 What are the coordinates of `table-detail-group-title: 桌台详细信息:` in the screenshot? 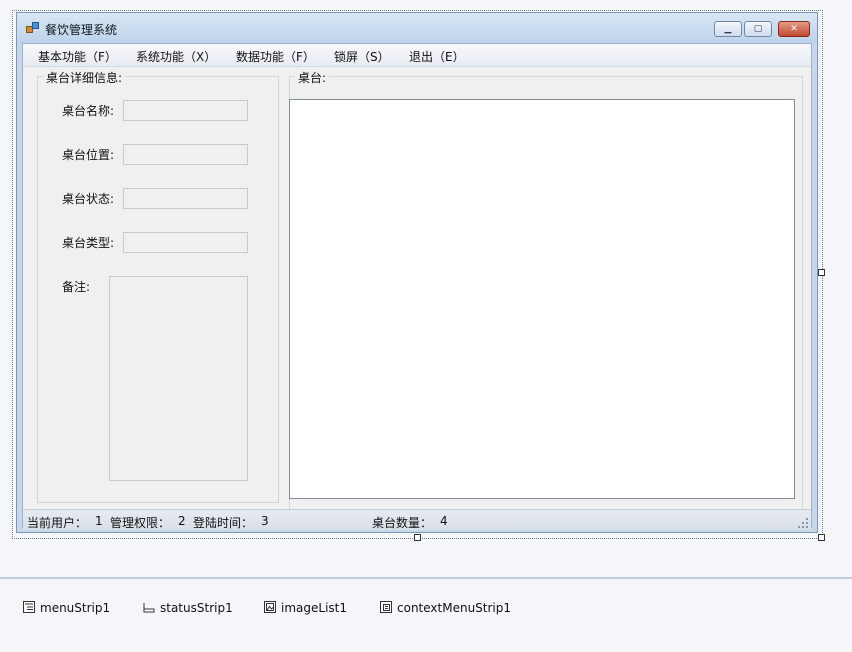 It's located at (84, 77).